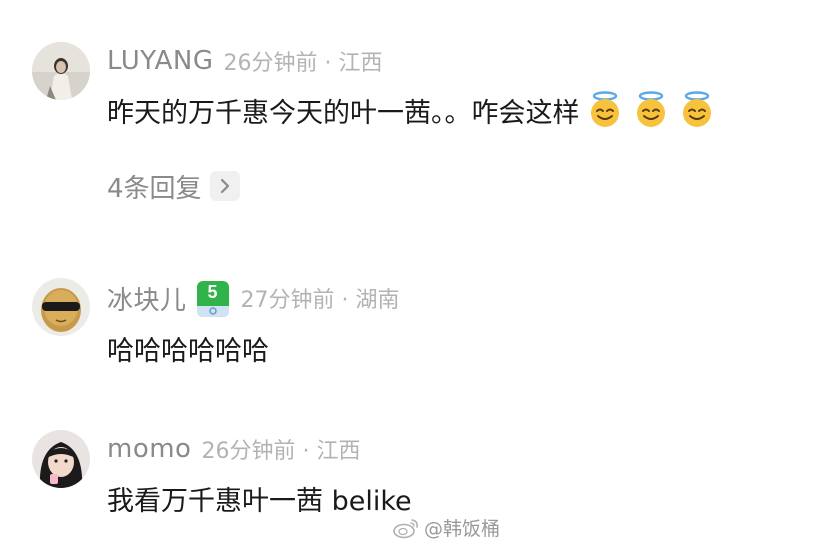 The height and width of the screenshot is (549, 833). Describe the element at coordinates (147, 298) in the screenshot. I see `username: 冰块儿` at that location.